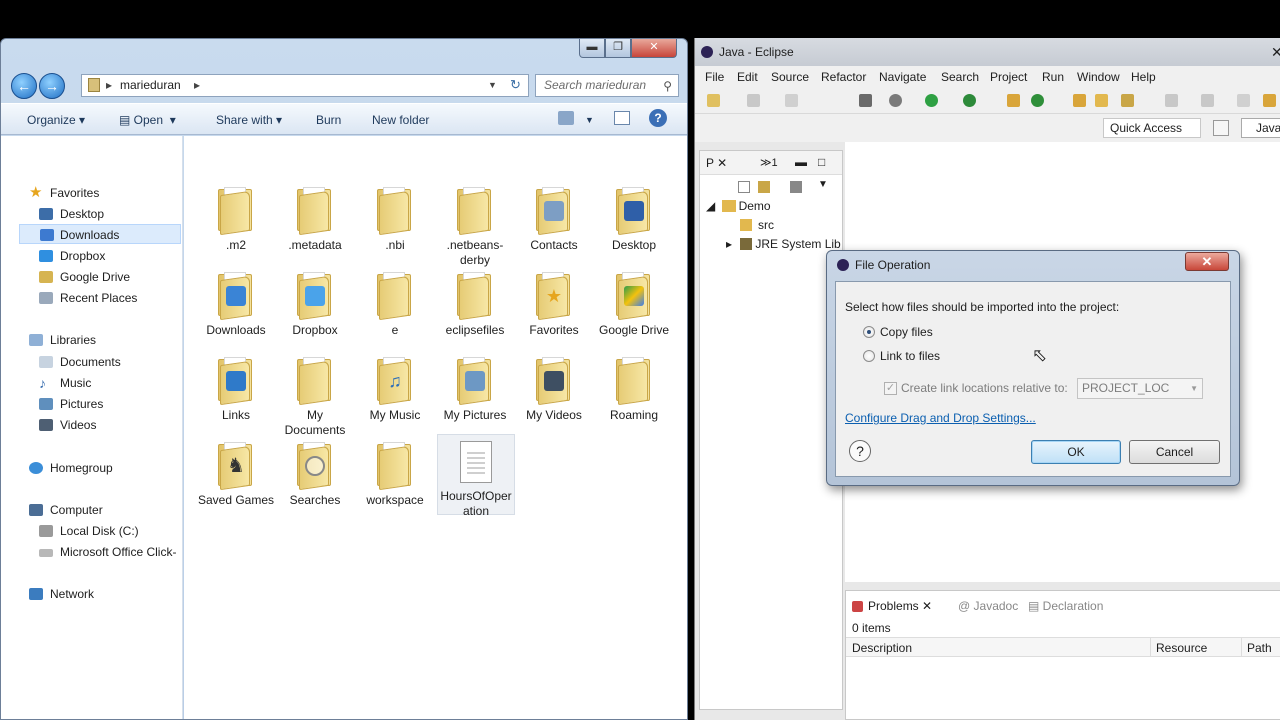  I want to click on nav-dropbox: Dropbox, so click(72, 256).